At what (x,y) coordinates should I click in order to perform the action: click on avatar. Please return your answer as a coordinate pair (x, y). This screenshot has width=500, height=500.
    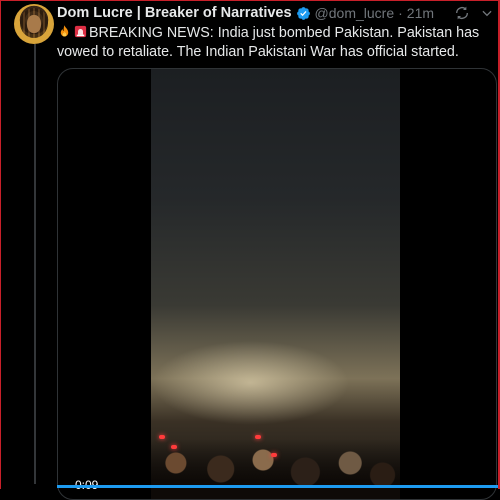
    Looking at the image, I should click on (34, 24).